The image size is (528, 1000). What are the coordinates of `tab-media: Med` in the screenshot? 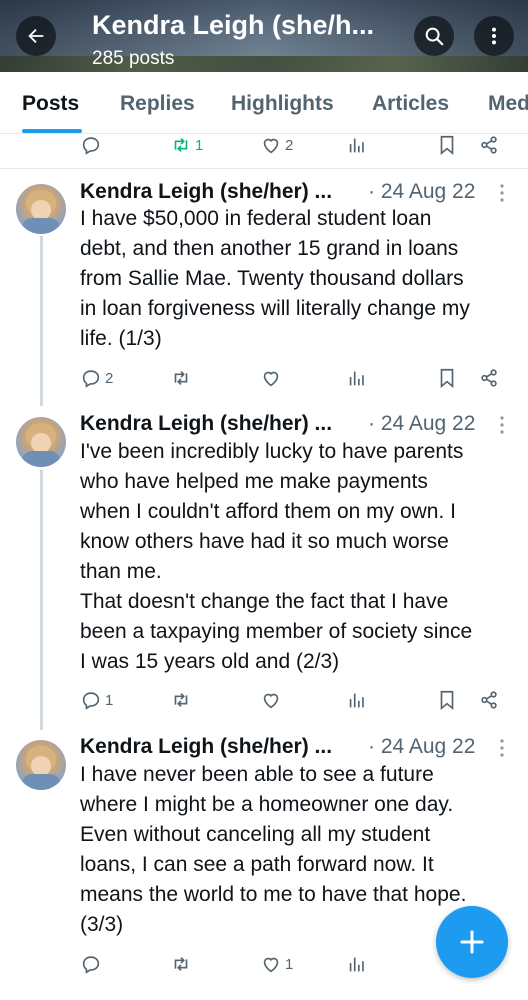 It's located at (508, 104).